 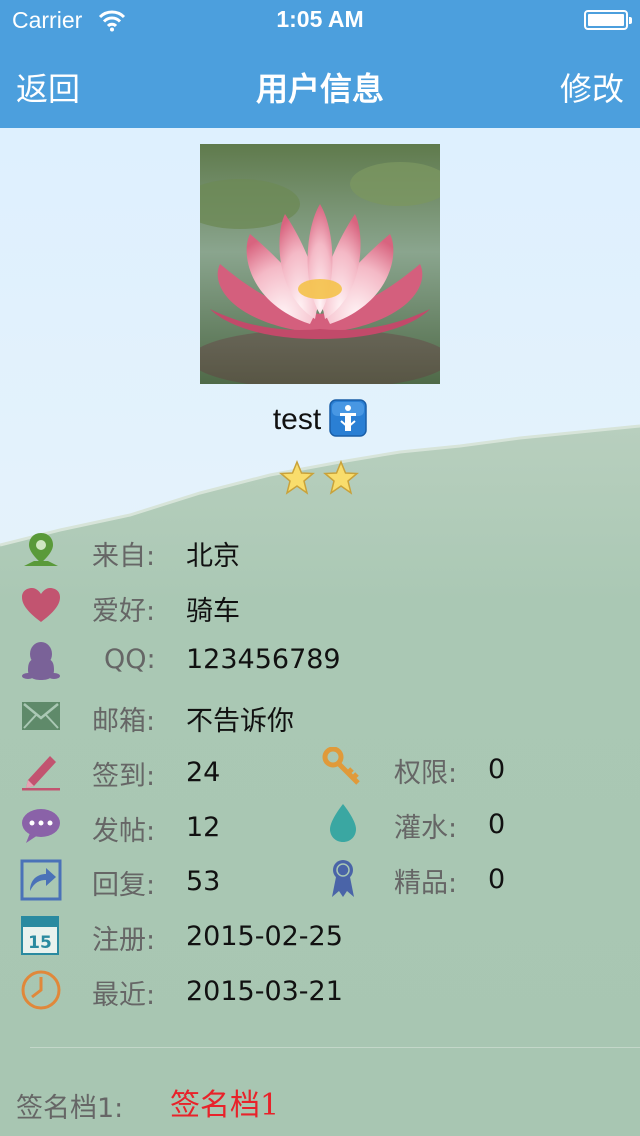 I want to click on signature-label: 签名档1:, so click(x=70, y=1108).